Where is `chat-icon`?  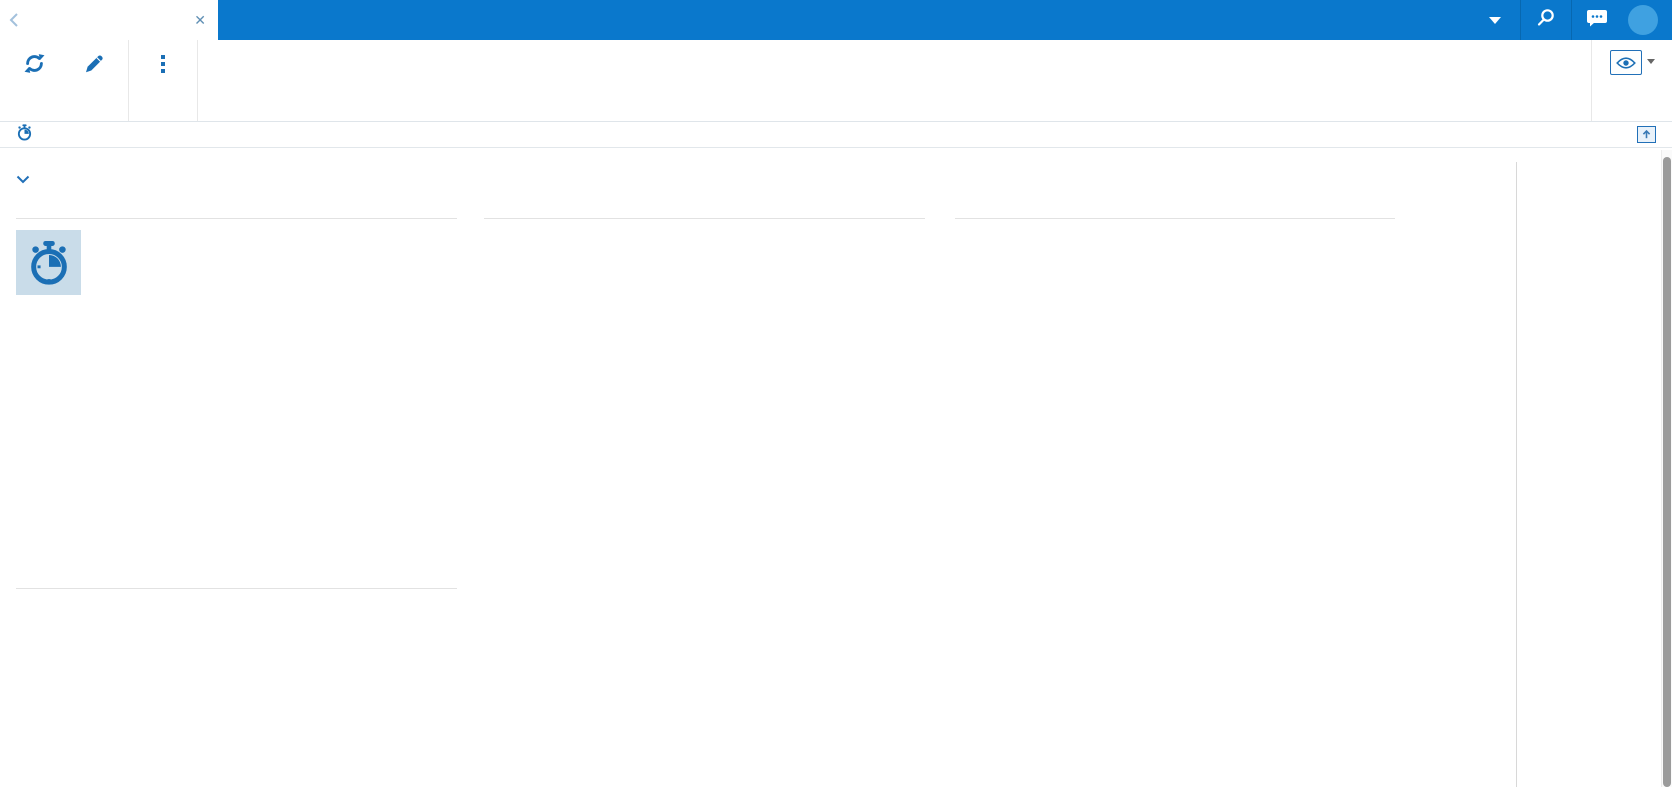 chat-icon is located at coordinates (1597, 20).